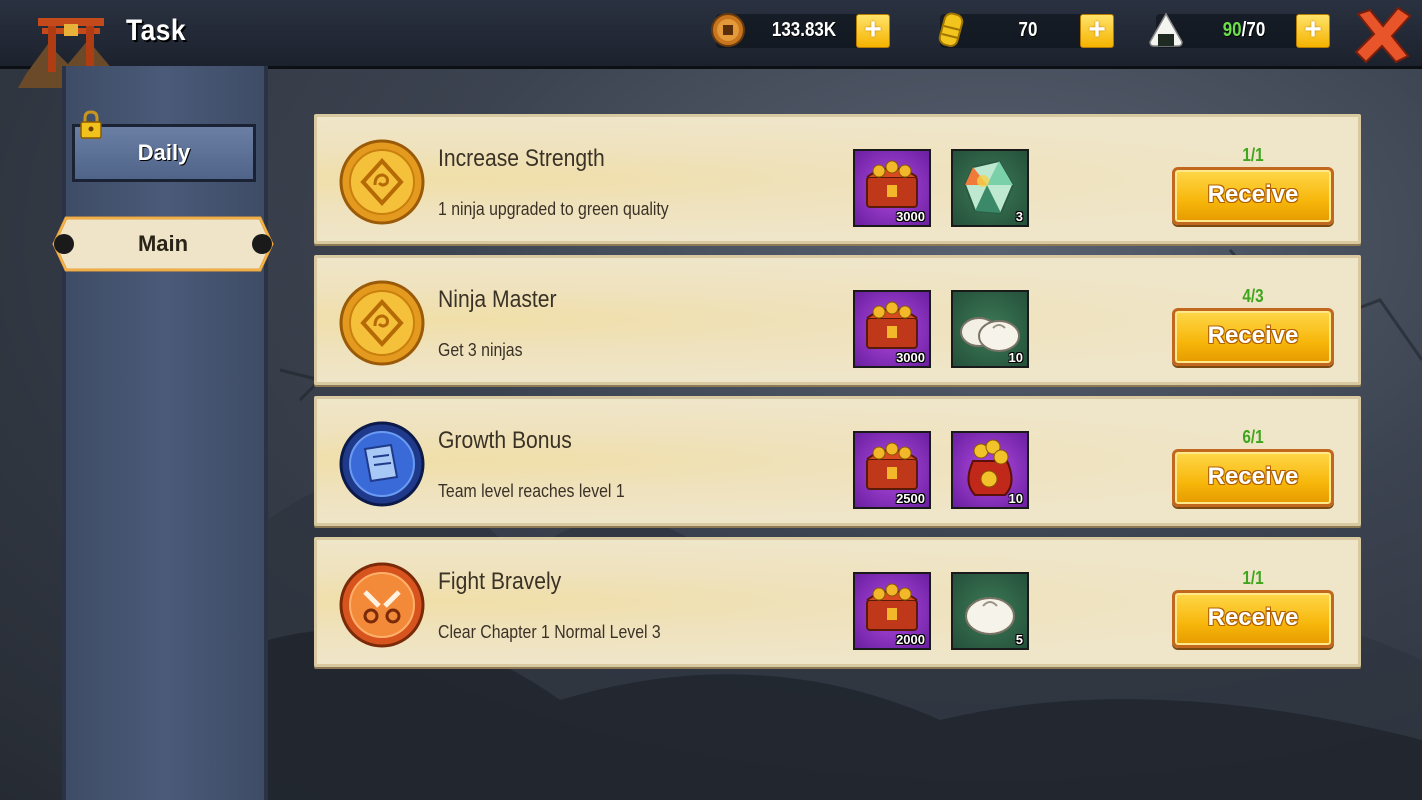 This screenshot has width=1422, height=800. What do you see at coordinates (521, 158) in the screenshot?
I see `task-title: Increase Strength` at bounding box center [521, 158].